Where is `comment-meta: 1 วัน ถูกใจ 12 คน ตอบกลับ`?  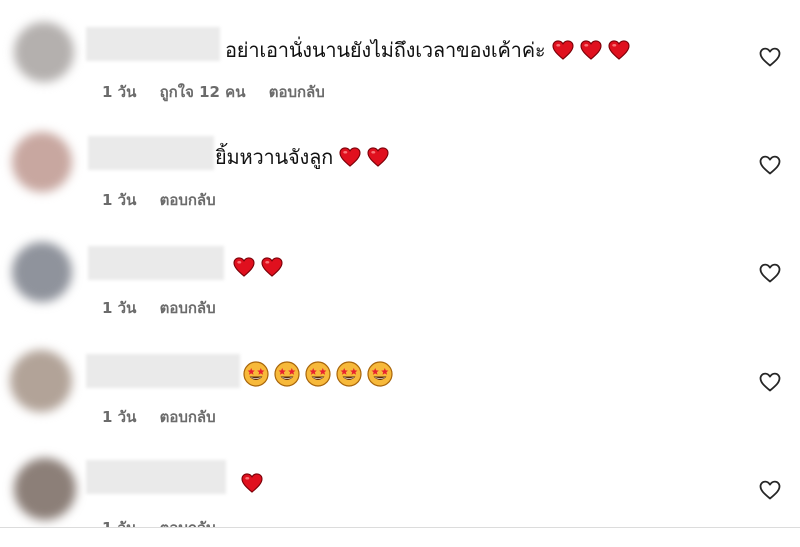
comment-meta: 1 วัน ถูกใจ 12 คน ตอบกลับ is located at coordinates (222, 92).